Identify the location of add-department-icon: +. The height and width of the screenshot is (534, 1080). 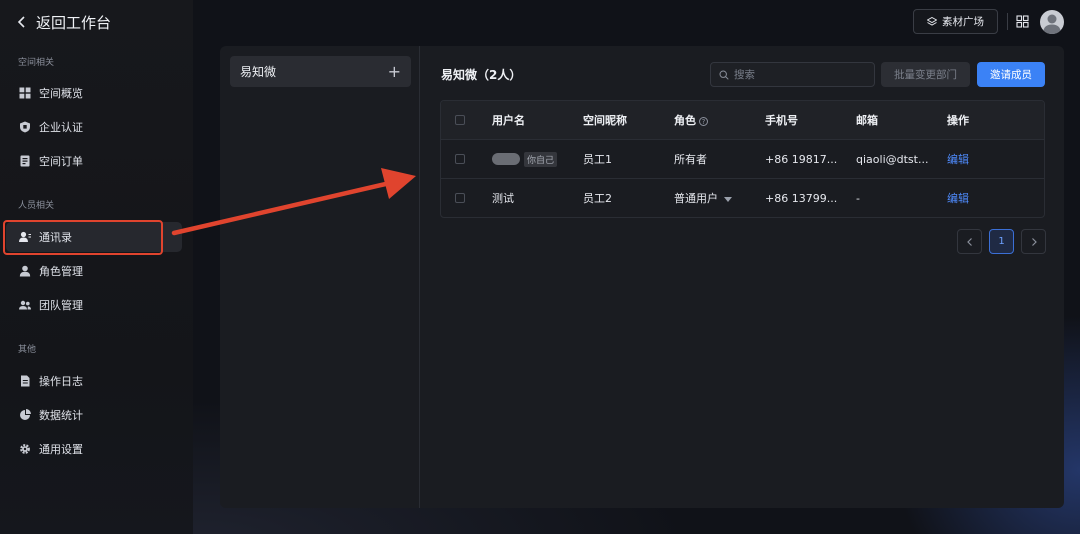
(394, 71).